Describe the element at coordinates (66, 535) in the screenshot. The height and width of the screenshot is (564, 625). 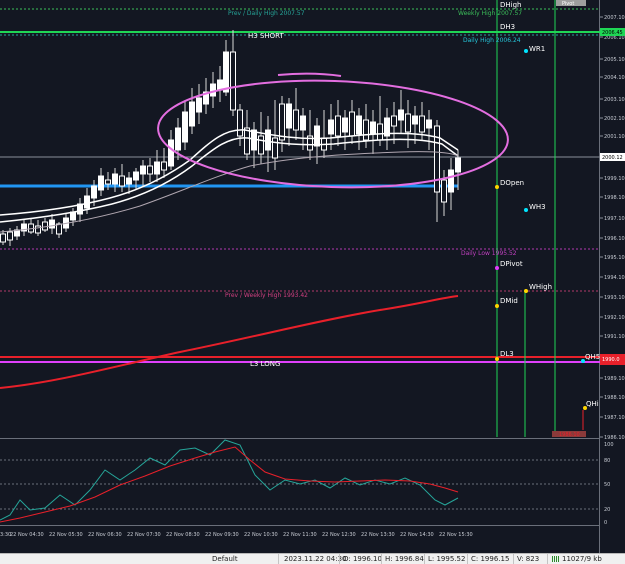
I see `time-label: 22 Nov 05:30` at that location.